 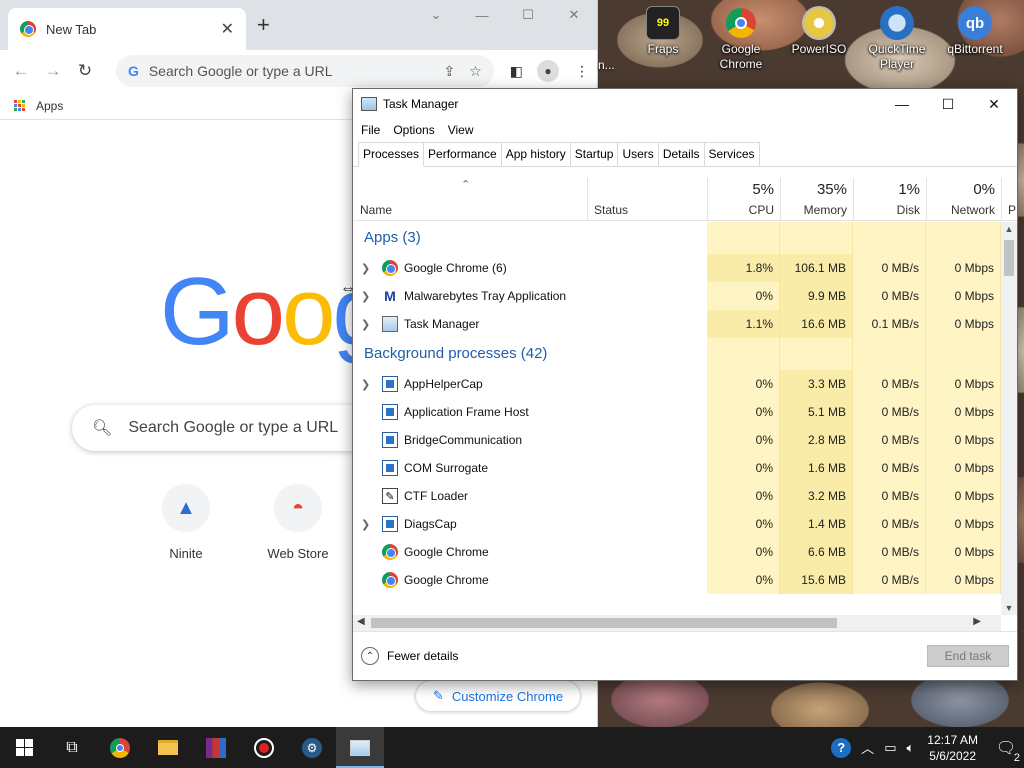 What do you see at coordinates (72, 747) in the screenshot?
I see `task-view-button: ⧉` at bounding box center [72, 747].